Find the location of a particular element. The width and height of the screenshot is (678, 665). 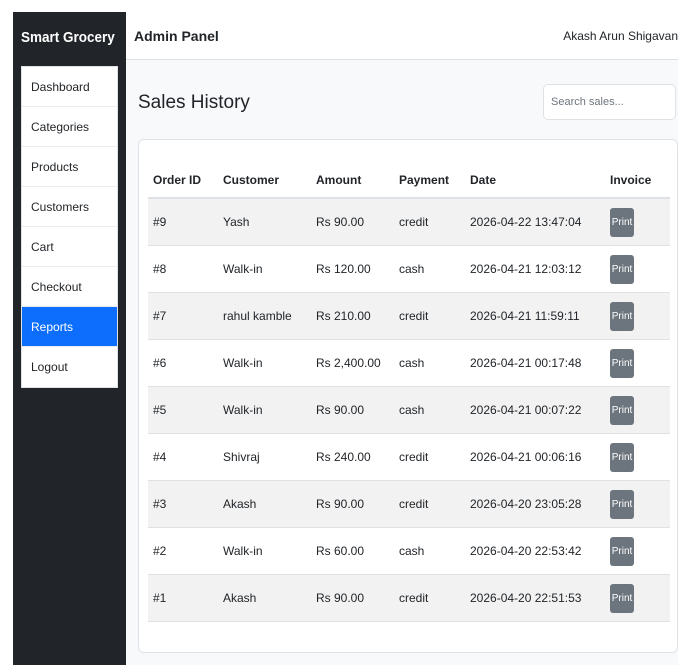

date-cell: 2026-04-21 00:06:16 is located at coordinates (535, 457).